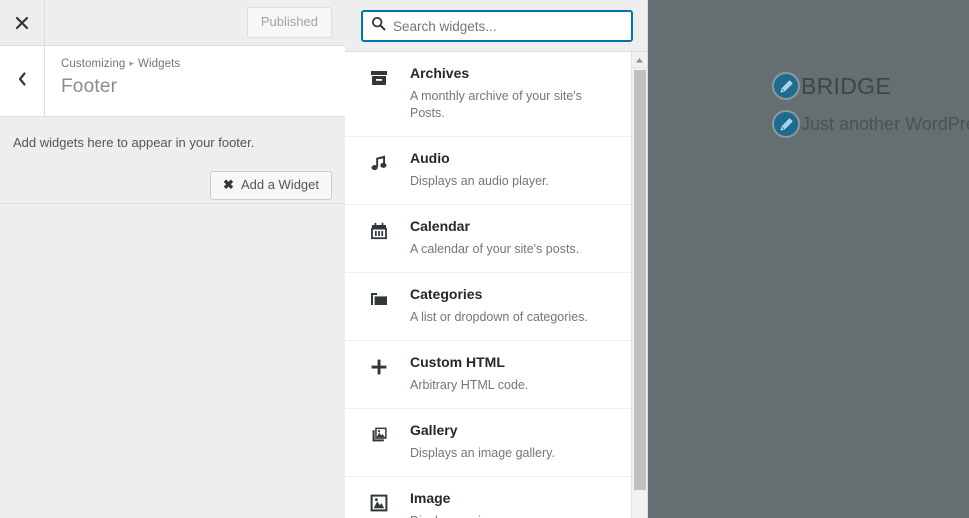 The width and height of the screenshot is (969, 518). Describe the element at coordinates (482, 441) in the screenshot. I see `widget-texts: Gallery Displays an image gallery.` at that location.